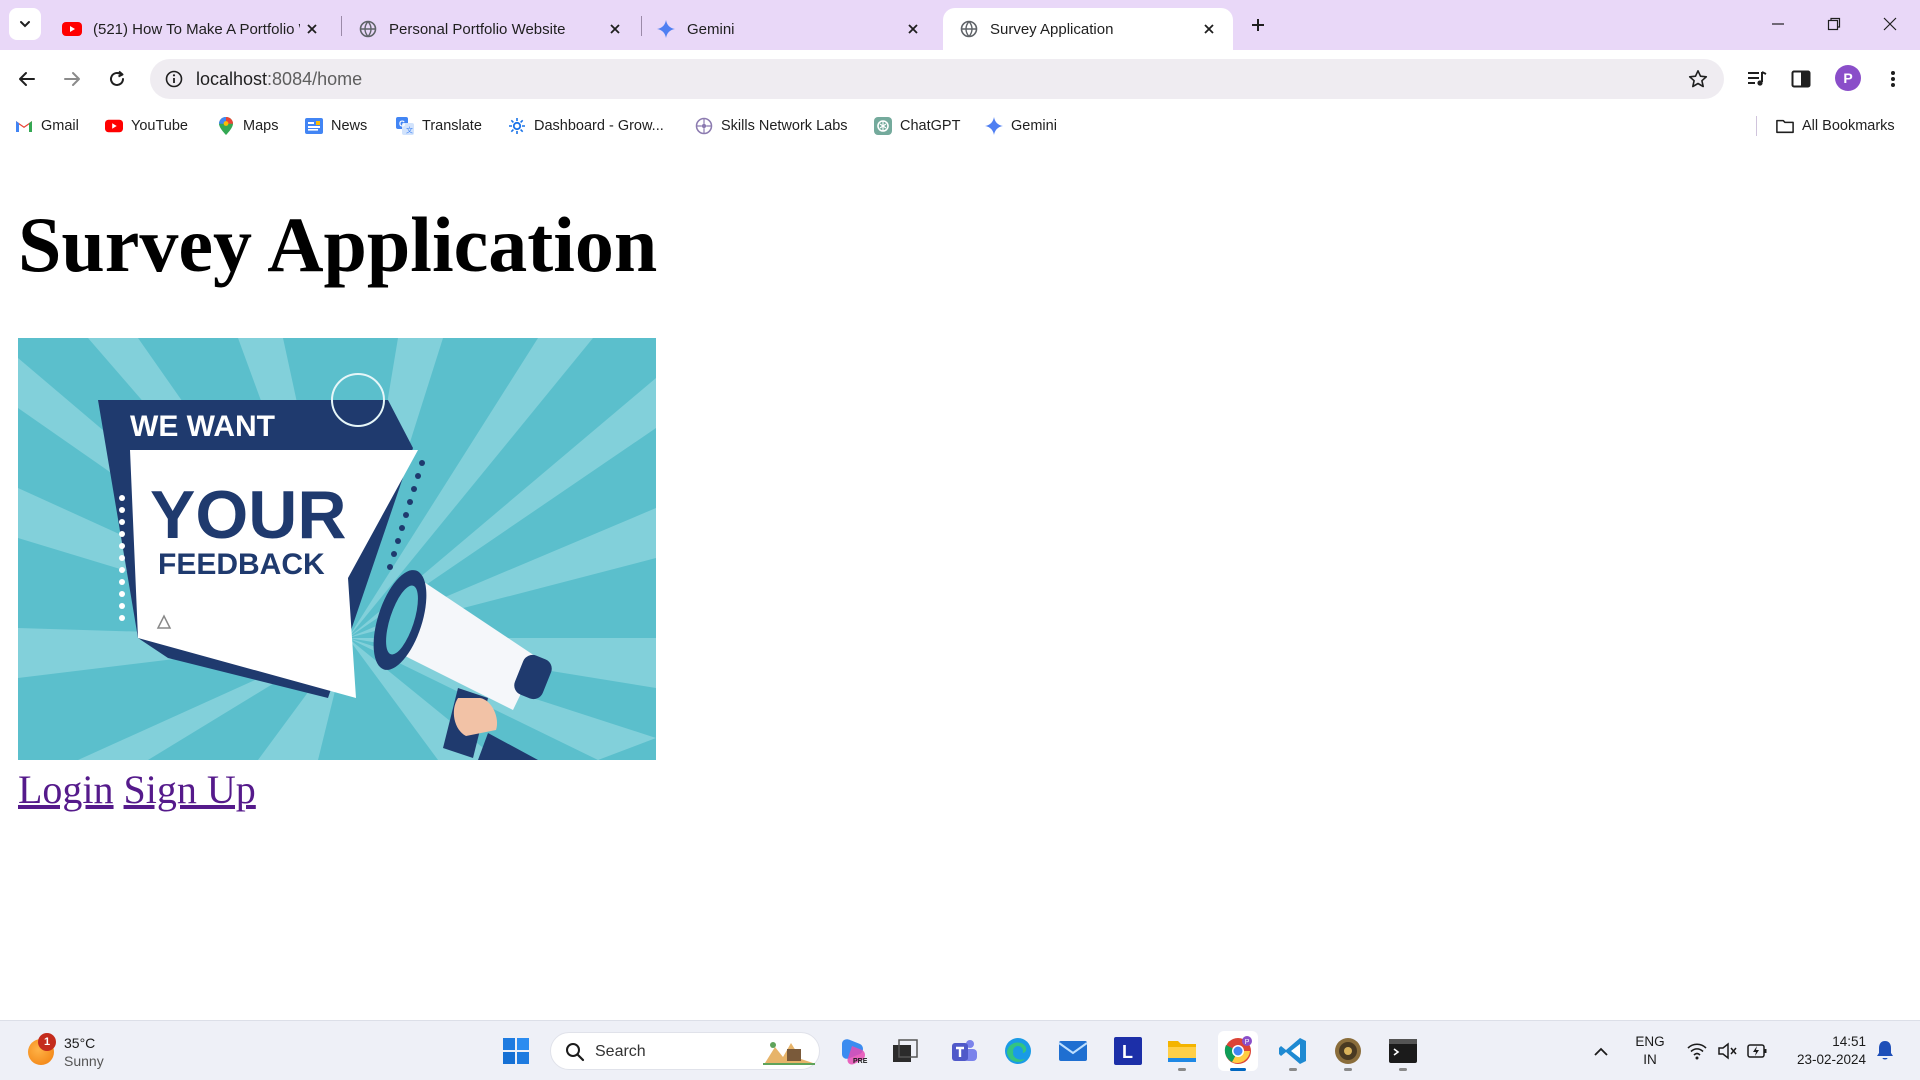 Image resolution: width=1920 pixels, height=1080 pixels. I want to click on edge-app, so click(1018, 1051).